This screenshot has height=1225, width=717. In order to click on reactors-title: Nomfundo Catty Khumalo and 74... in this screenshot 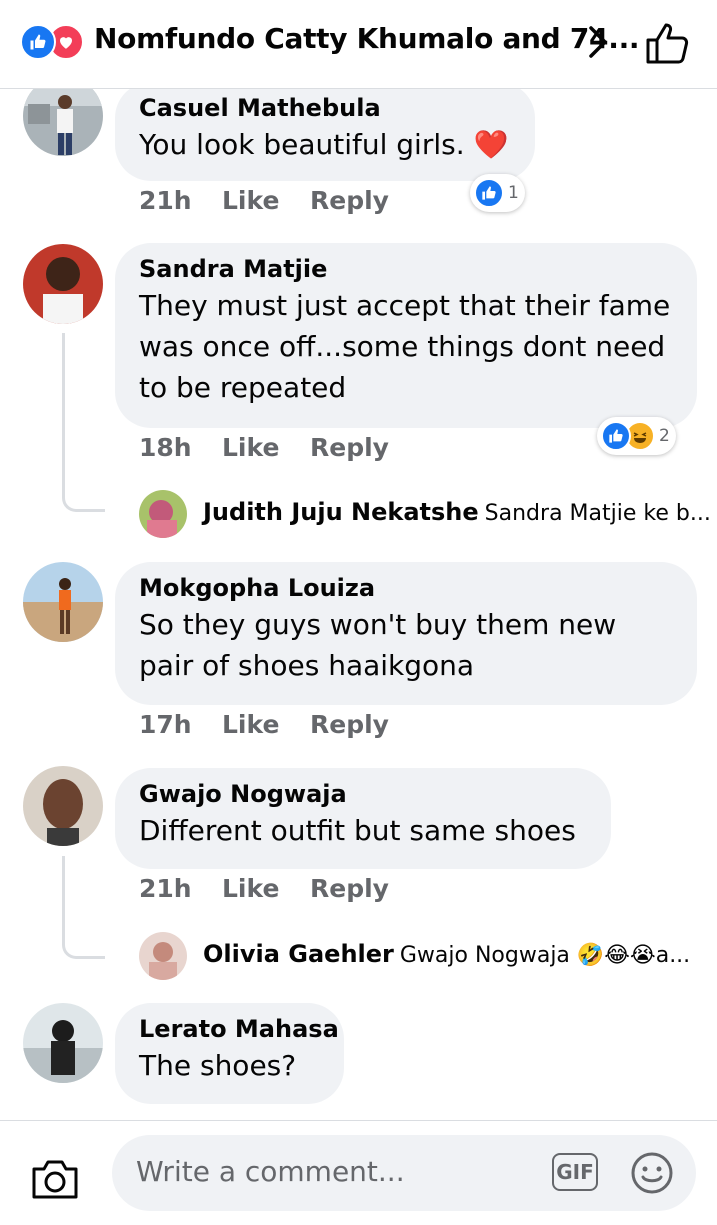, I will do `click(367, 38)`.